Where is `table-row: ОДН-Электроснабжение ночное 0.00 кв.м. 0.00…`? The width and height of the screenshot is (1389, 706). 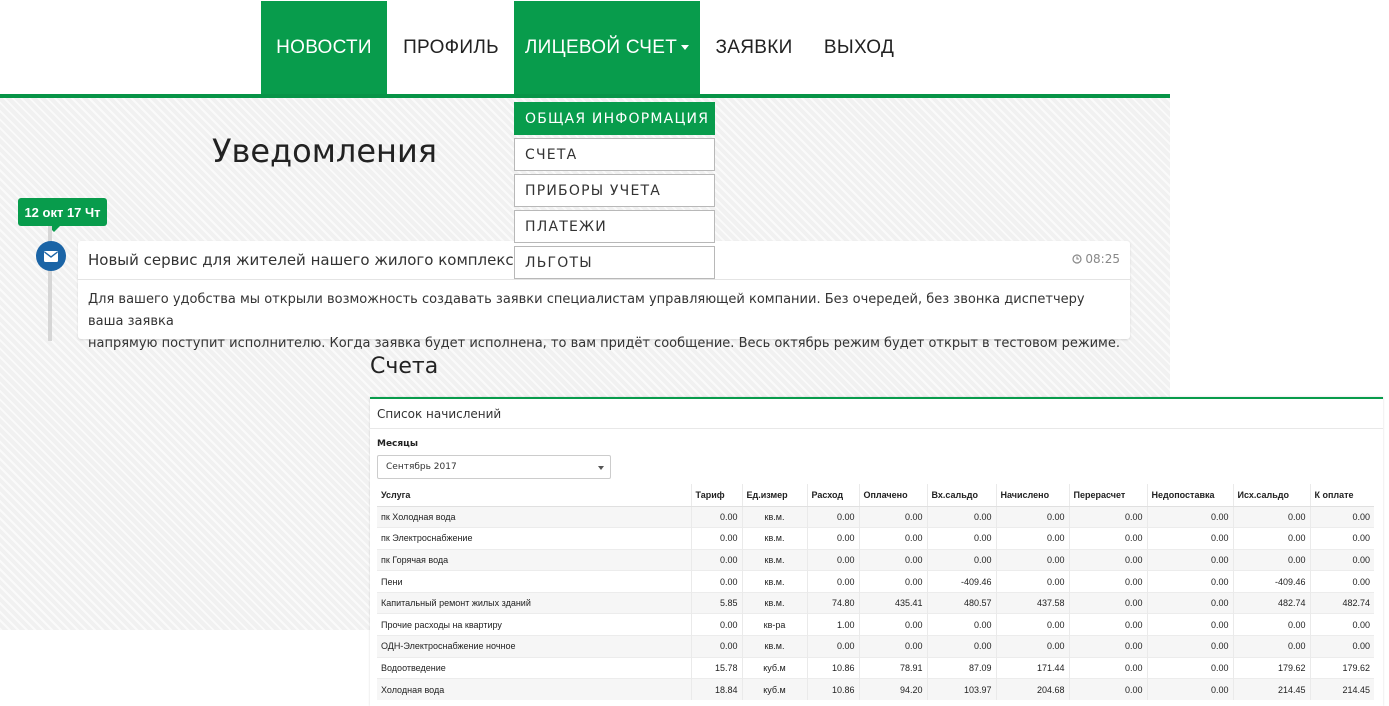
table-row: ОДН-Электроснабжение ночное 0.00 кв.м. 0.00… is located at coordinates (875, 646).